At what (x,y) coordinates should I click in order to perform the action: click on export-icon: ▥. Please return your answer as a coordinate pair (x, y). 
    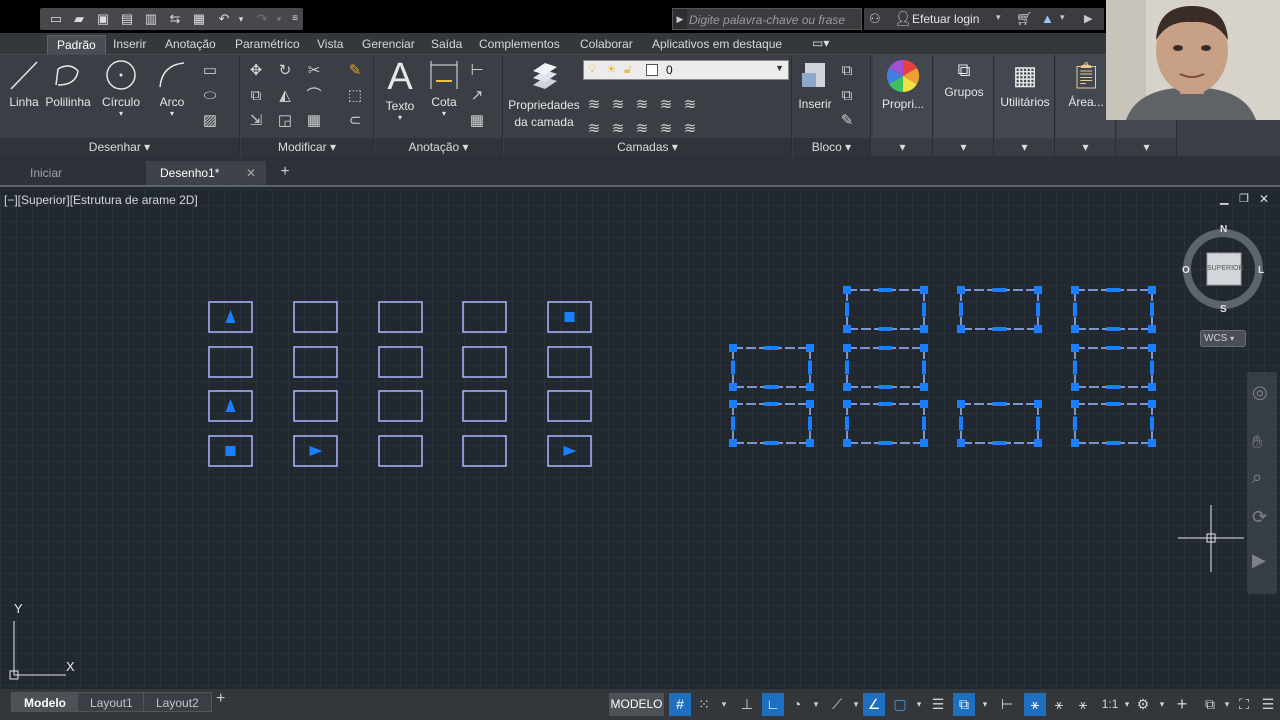
    Looking at the image, I should click on (151, 19).